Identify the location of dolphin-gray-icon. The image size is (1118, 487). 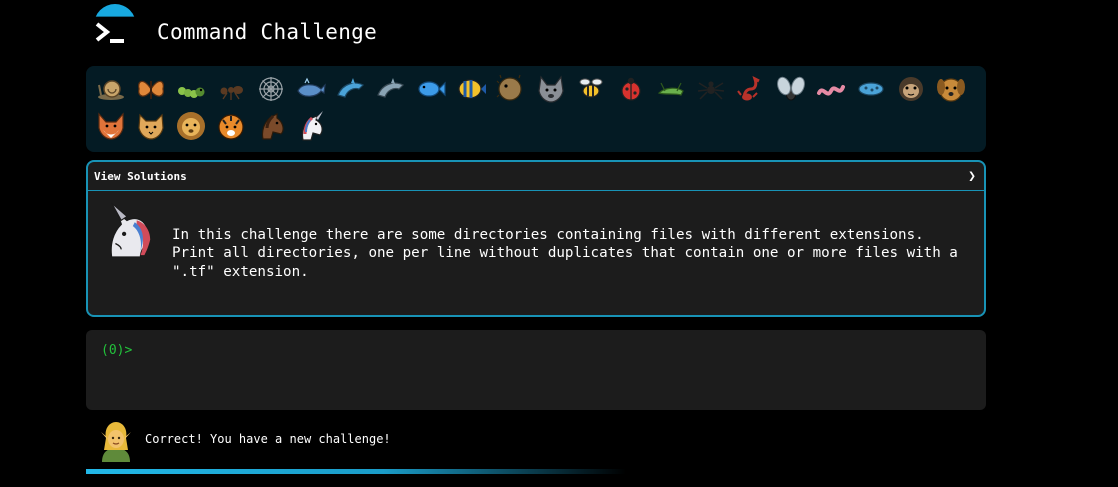
(391, 87).